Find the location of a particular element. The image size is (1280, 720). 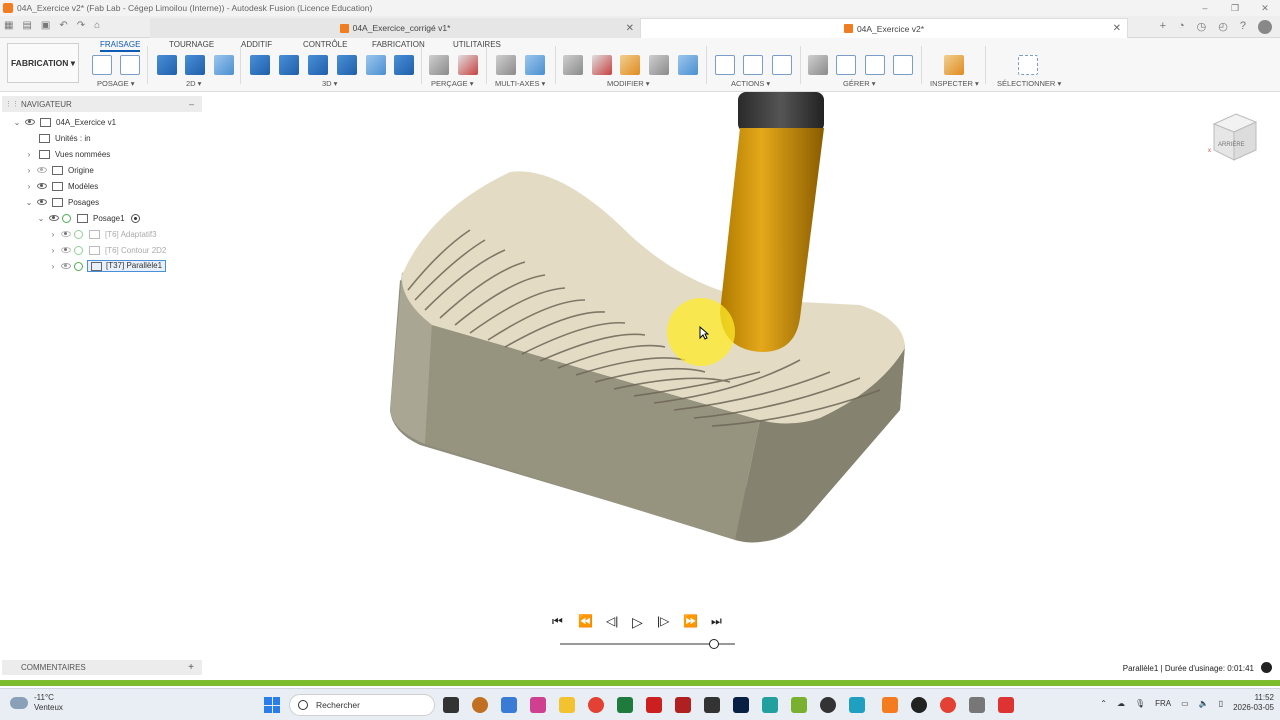

3d-pocket-icon is located at coordinates (289, 65).